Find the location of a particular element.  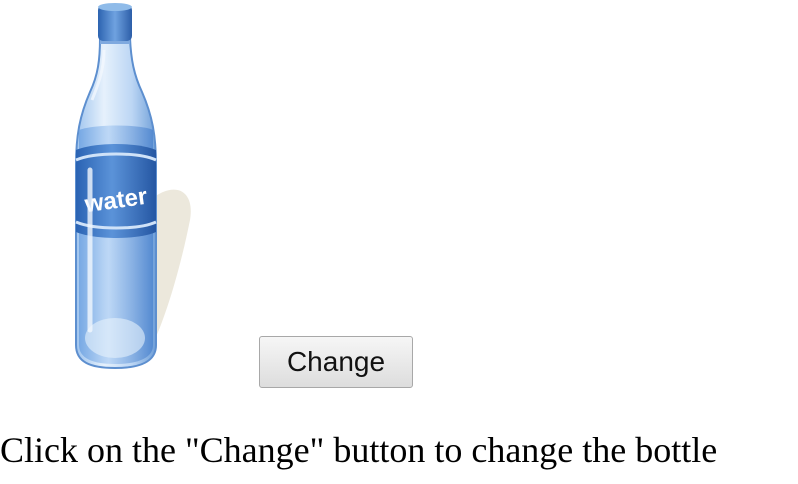

change-button: Change is located at coordinates (336, 362).